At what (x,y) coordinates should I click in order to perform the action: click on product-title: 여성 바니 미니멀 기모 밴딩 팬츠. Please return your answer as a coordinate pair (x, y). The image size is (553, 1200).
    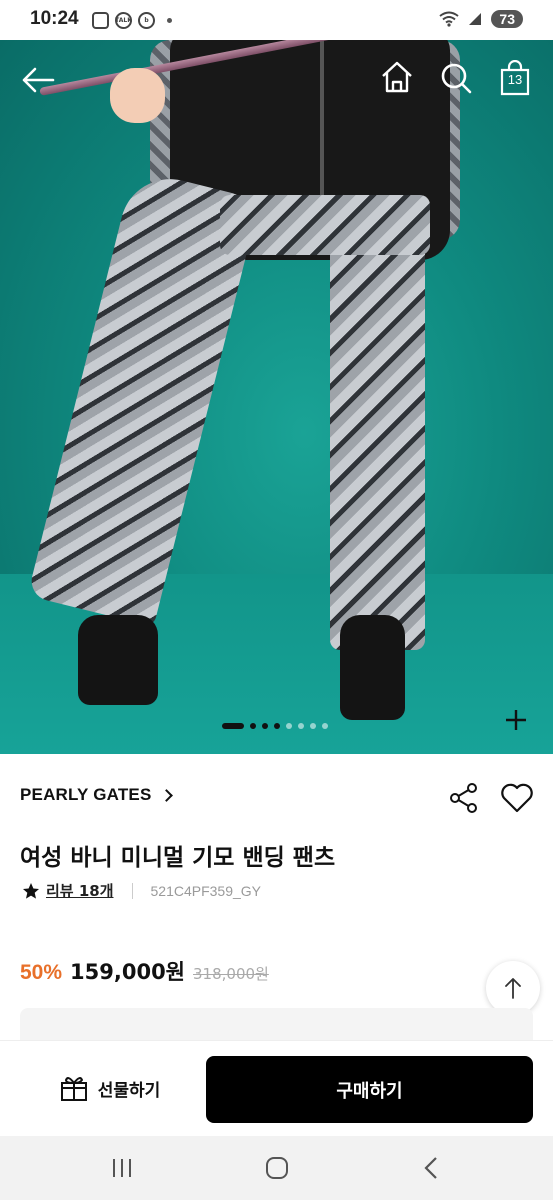
    Looking at the image, I should click on (178, 858).